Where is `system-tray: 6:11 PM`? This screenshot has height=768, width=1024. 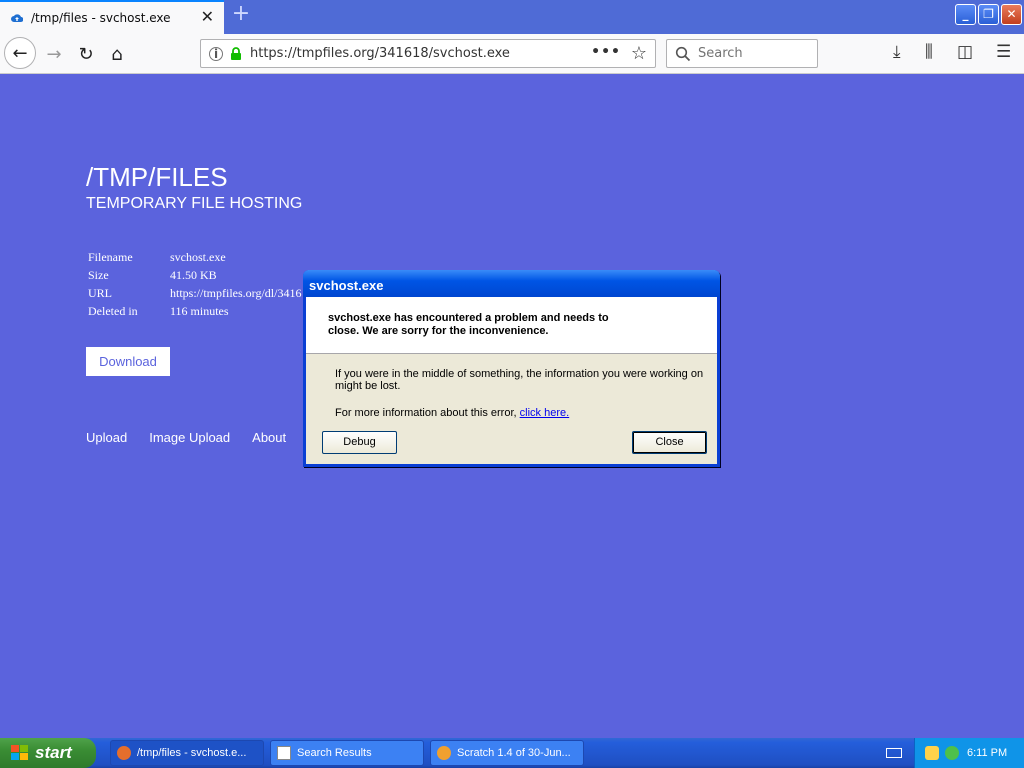 system-tray: 6:11 PM is located at coordinates (969, 753).